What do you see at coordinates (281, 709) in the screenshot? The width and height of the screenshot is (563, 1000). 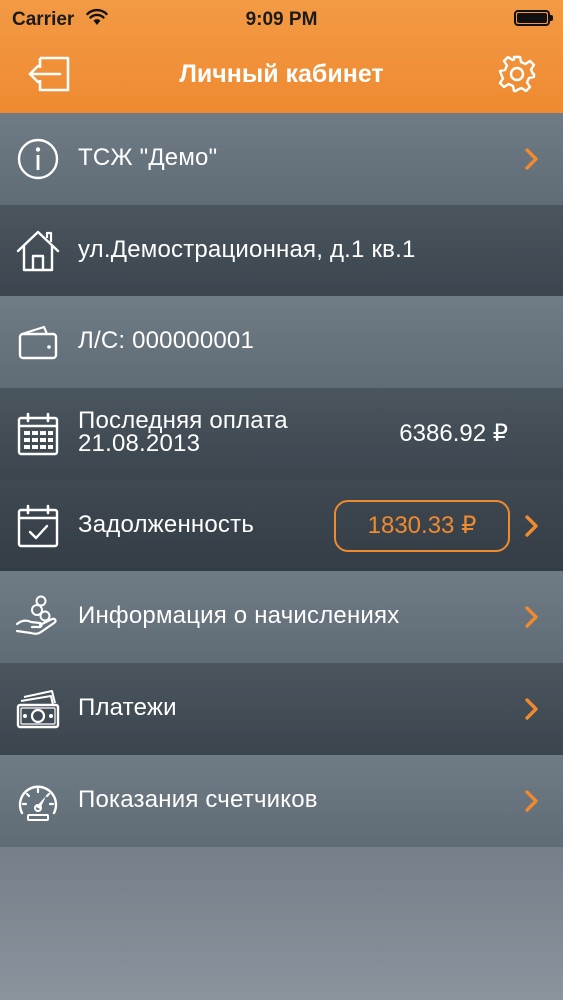 I see `menu-item-payments: Платежи` at bounding box center [281, 709].